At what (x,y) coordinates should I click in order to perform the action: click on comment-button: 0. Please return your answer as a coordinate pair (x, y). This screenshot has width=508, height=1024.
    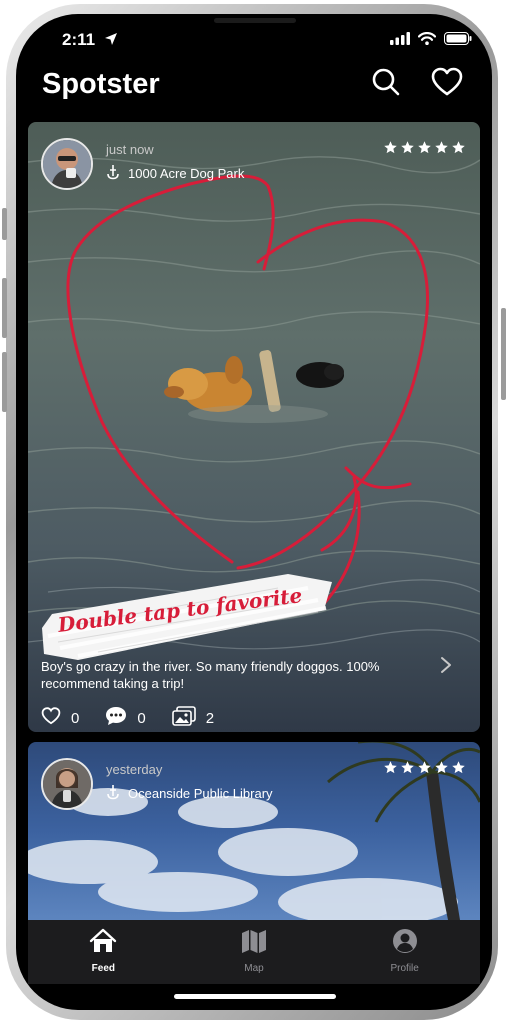
    Looking at the image, I should click on (125, 718).